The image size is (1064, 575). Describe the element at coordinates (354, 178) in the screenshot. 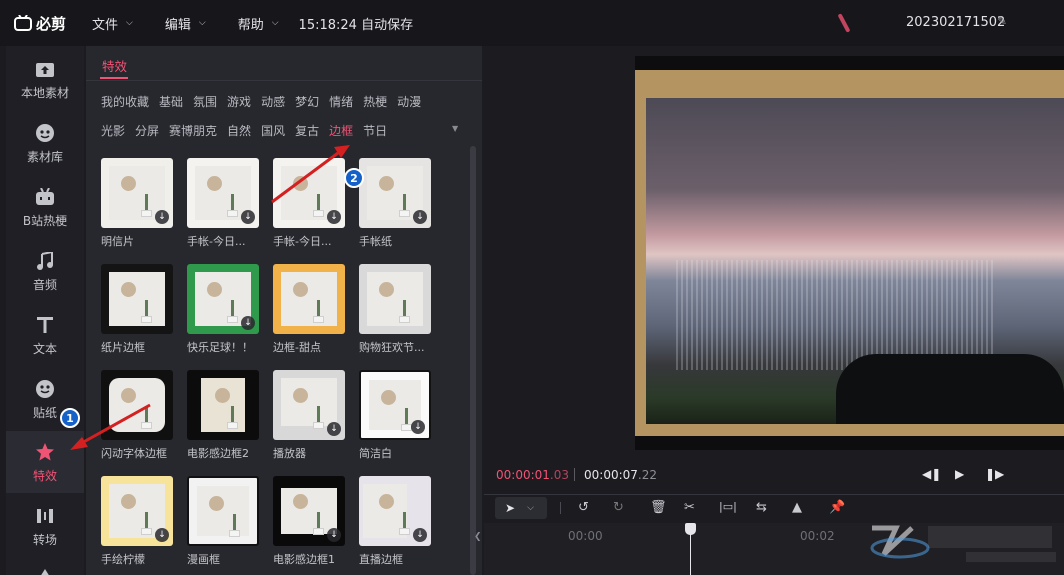

I see `annotation-badge-2: 2` at that location.